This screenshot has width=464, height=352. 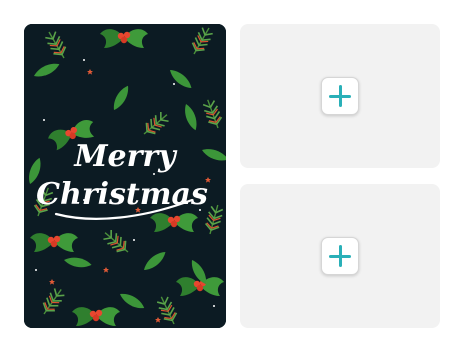 I want to click on add-photo-button-top, so click(x=340, y=96).